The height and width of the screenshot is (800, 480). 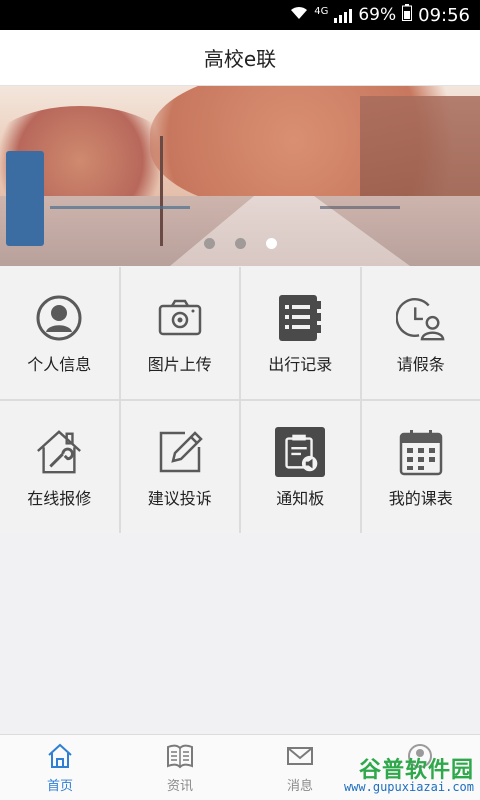 I want to click on grid-item-online-repair: 在线报修, so click(x=59, y=467).